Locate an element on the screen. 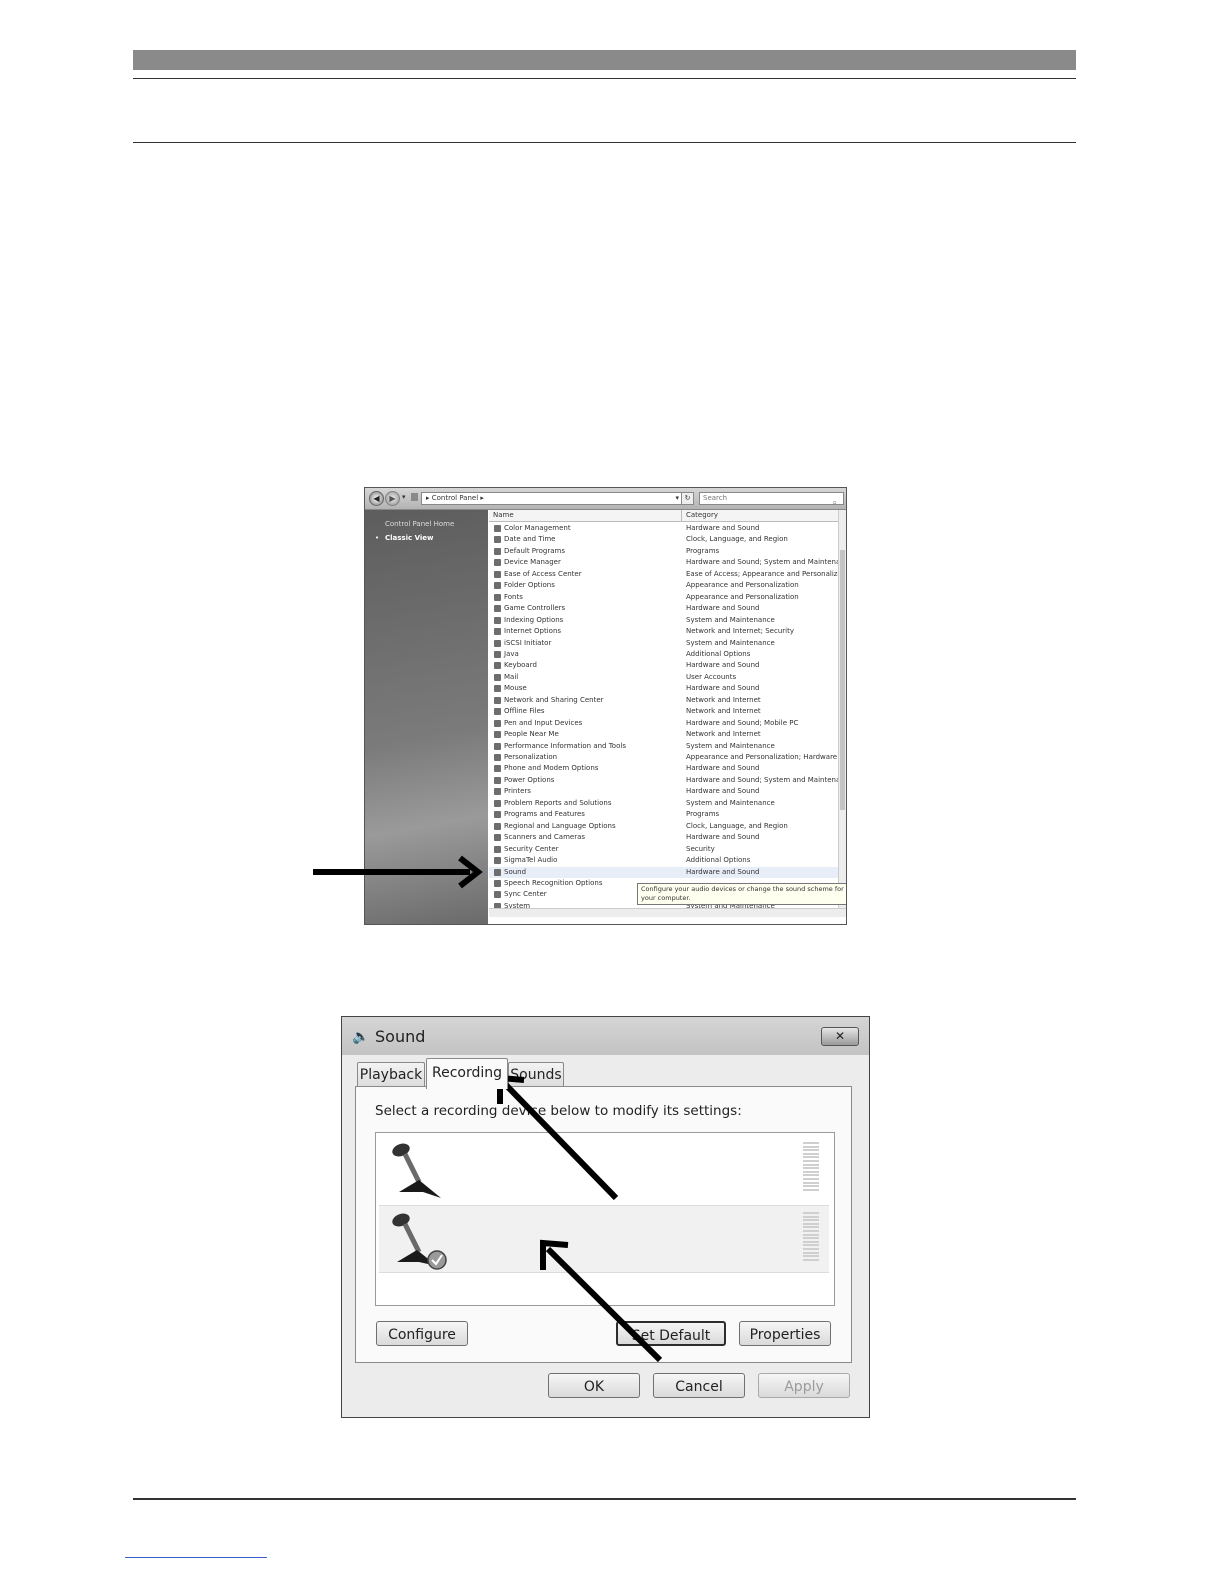  recording-device-list is located at coordinates (605, 1219).